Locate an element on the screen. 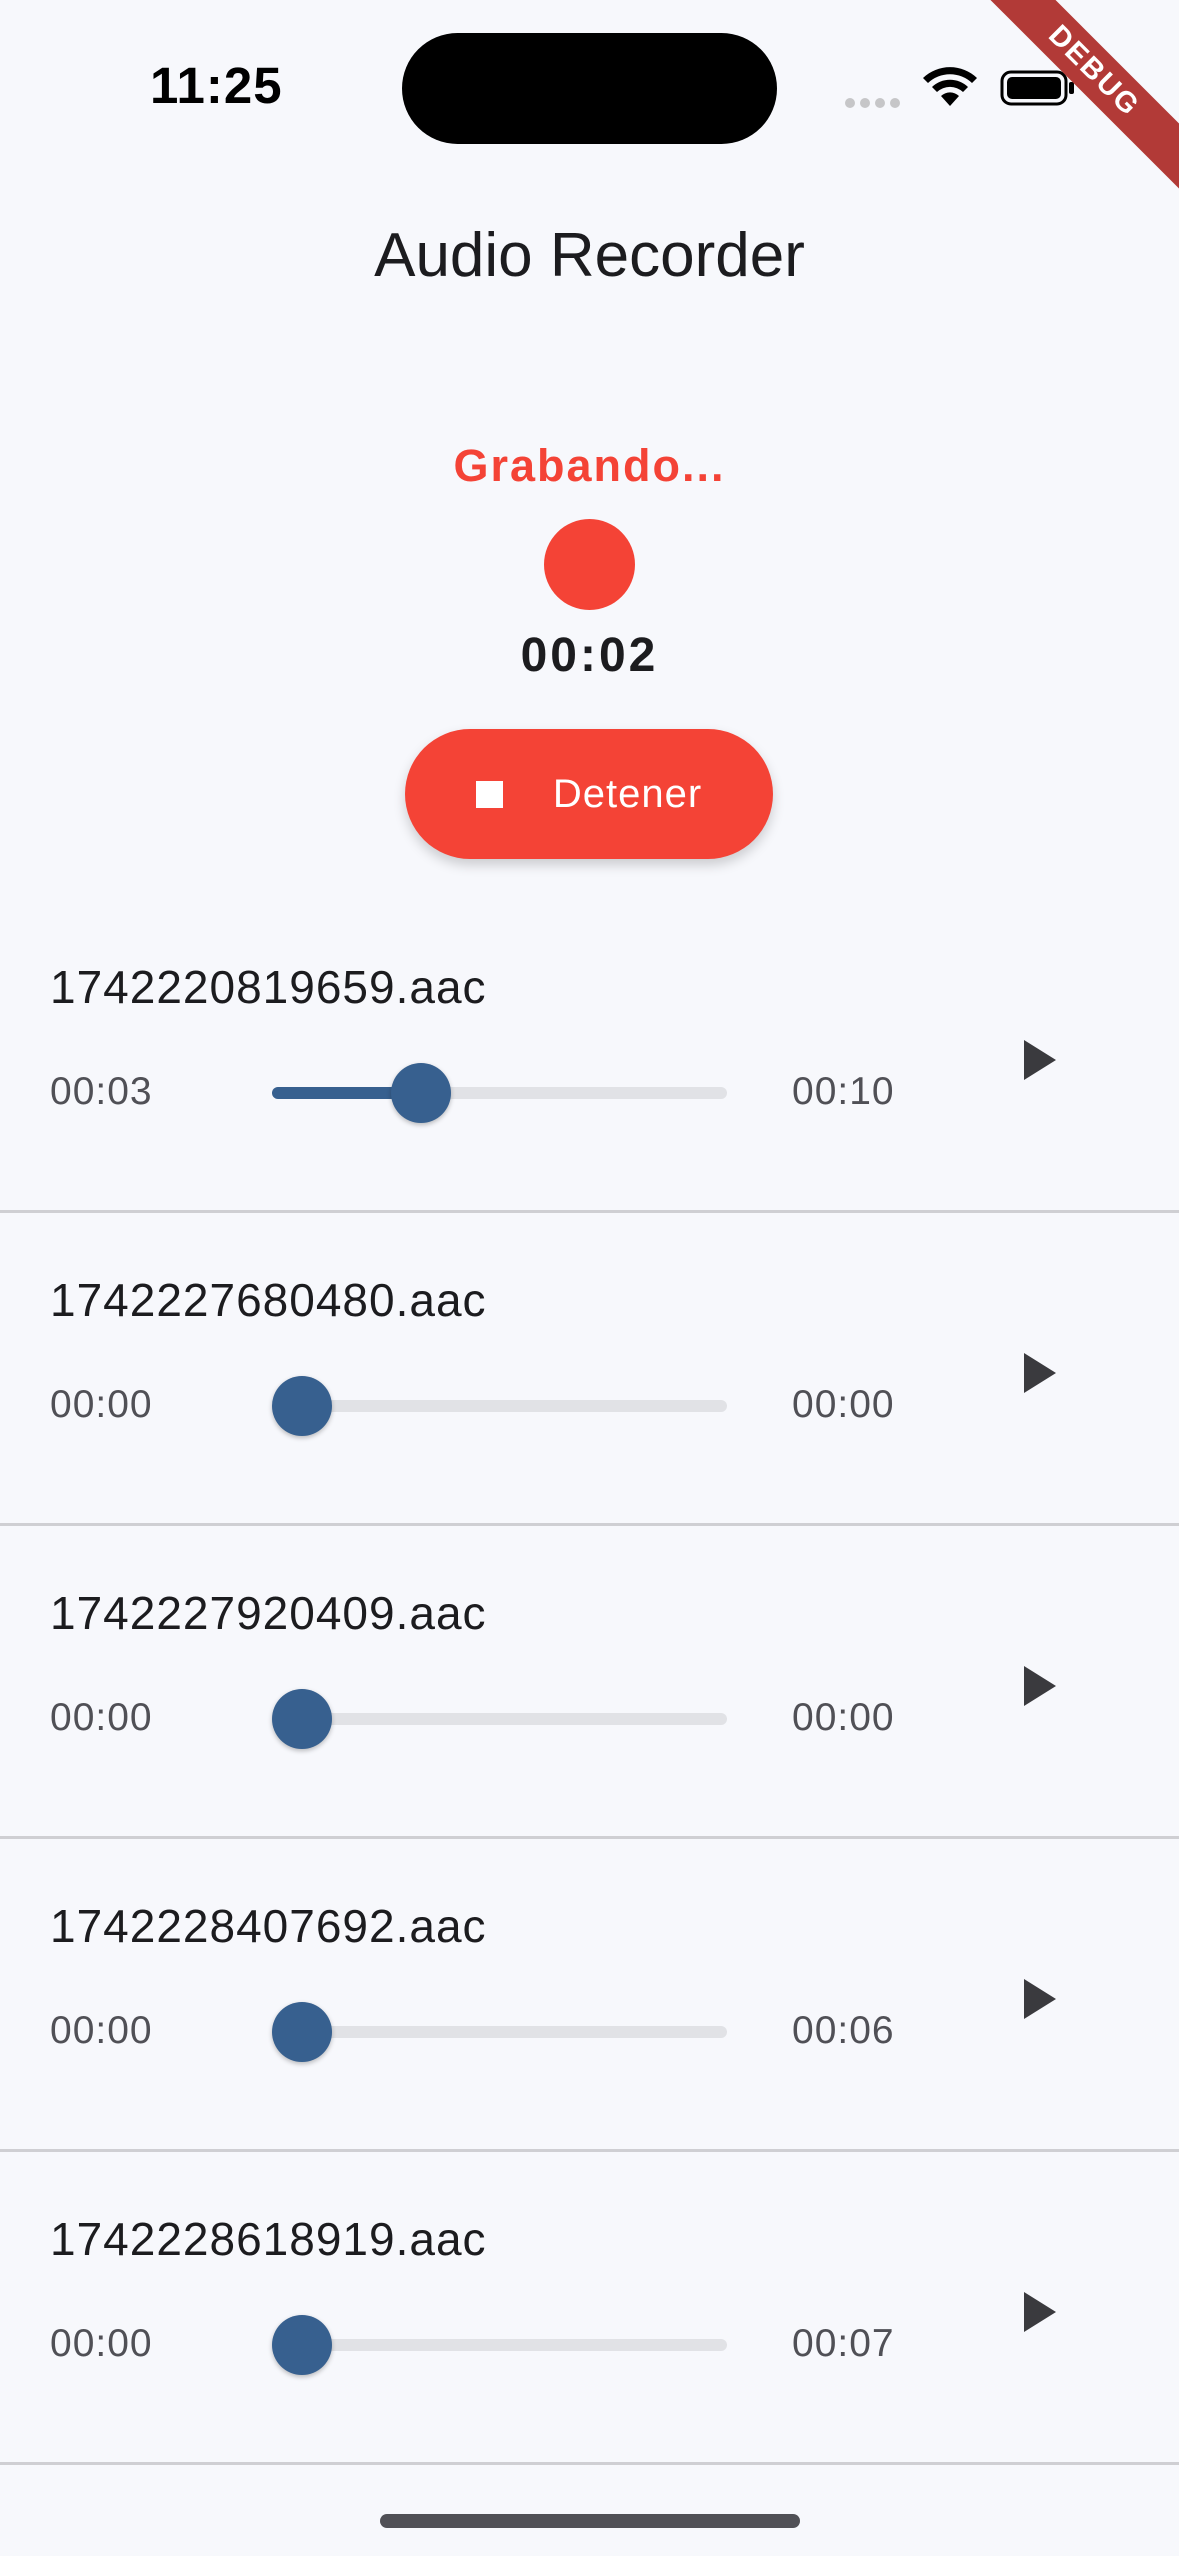  recording-filename: 1742227920409.aac is located at coordinates (268, 1613).